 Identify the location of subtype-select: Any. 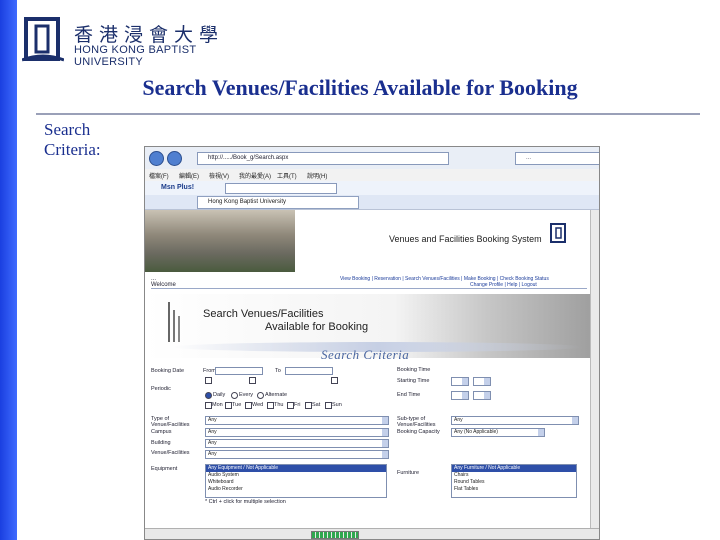
(515, 420).